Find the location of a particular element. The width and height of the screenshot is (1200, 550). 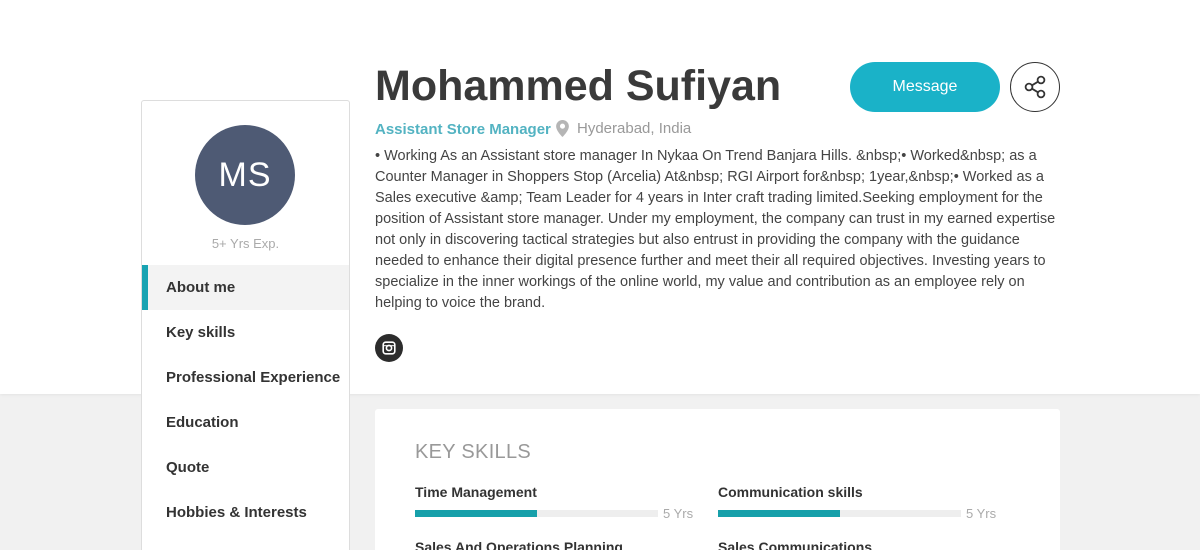

share-icon is located at coordinates (1035, 87).